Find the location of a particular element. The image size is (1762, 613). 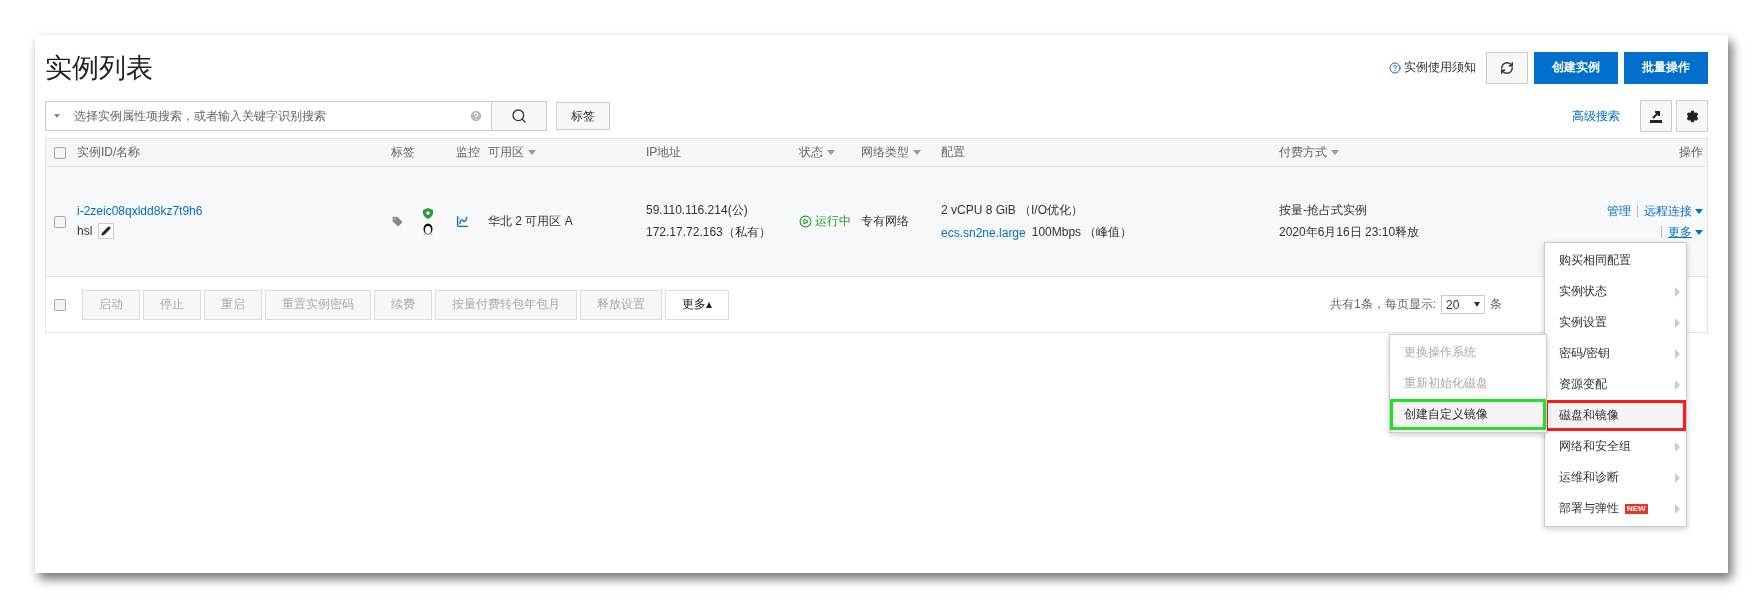

menu-item: 实例状态 is located at coordinates (1615, 291).